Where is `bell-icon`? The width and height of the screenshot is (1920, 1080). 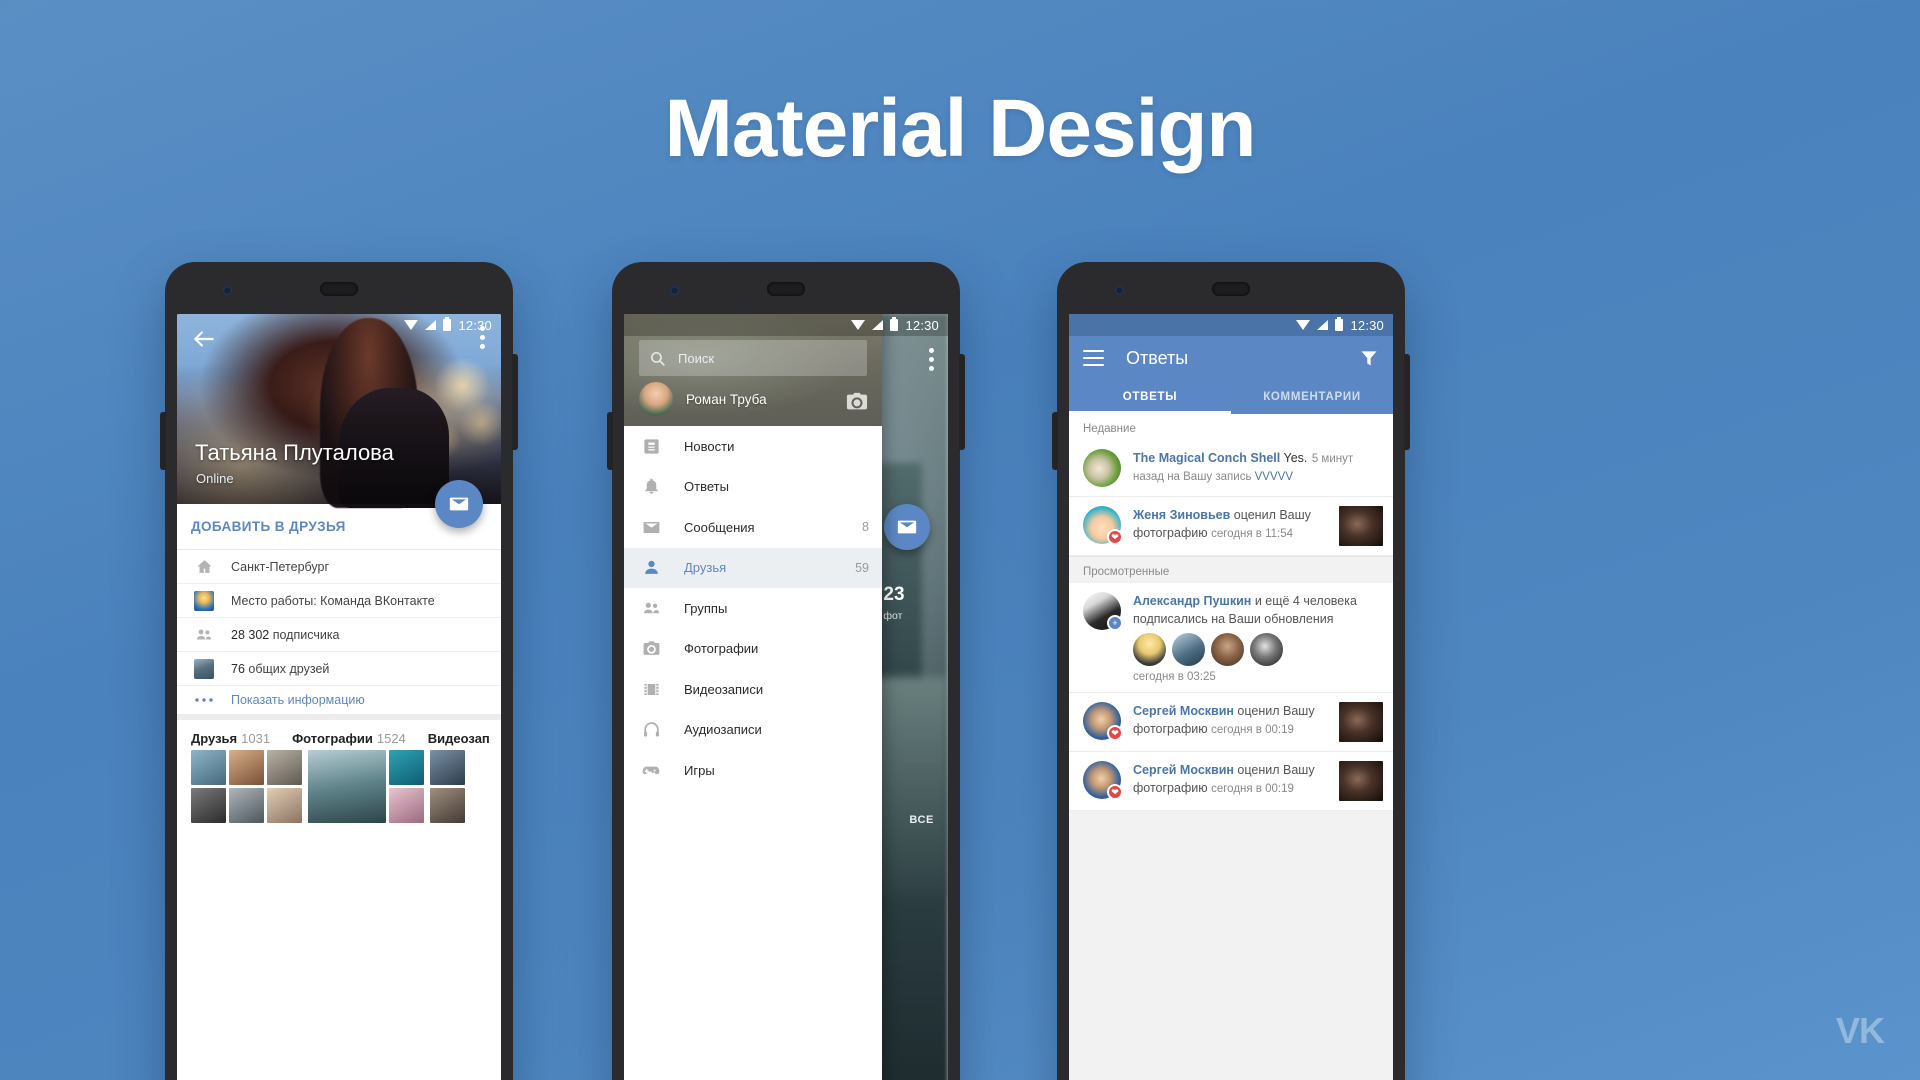 bell-icon is located at coordinates (651, 487).